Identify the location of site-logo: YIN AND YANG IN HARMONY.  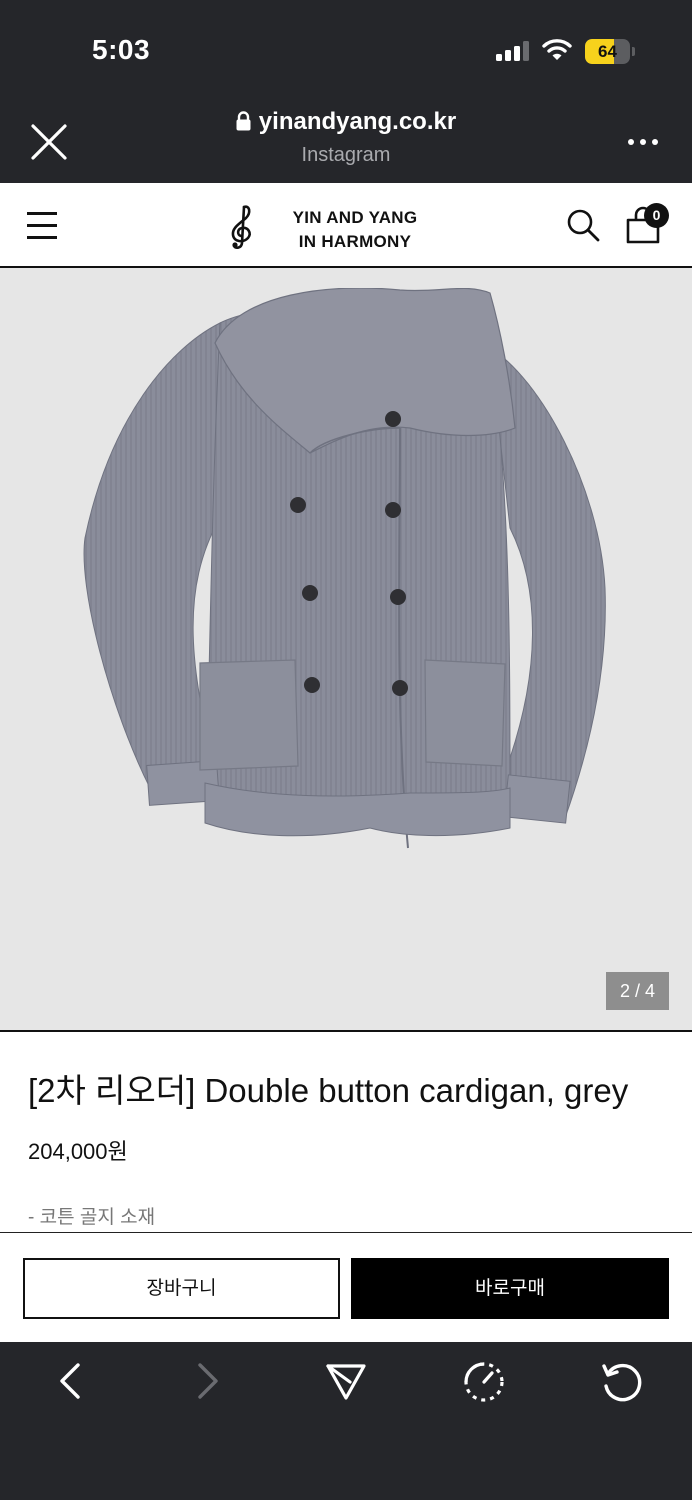
(355, 230).